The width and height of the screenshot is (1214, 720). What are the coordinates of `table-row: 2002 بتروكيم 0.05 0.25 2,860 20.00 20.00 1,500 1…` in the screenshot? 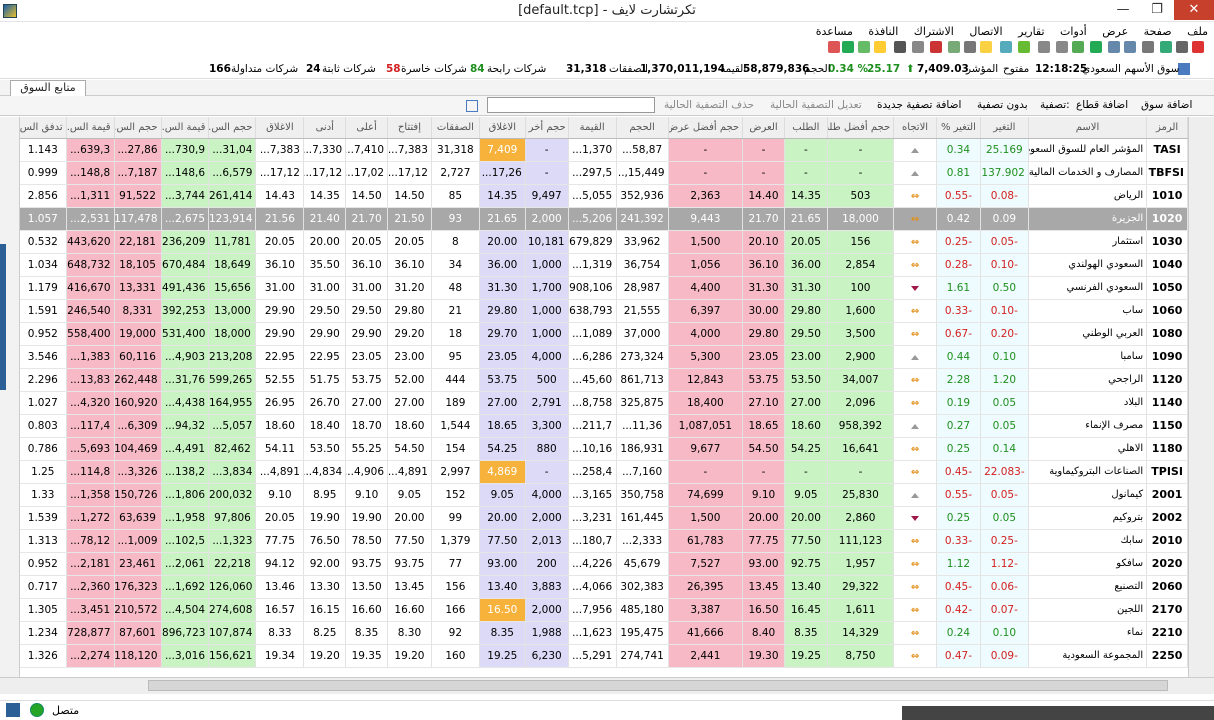 It's located at (604, 518).